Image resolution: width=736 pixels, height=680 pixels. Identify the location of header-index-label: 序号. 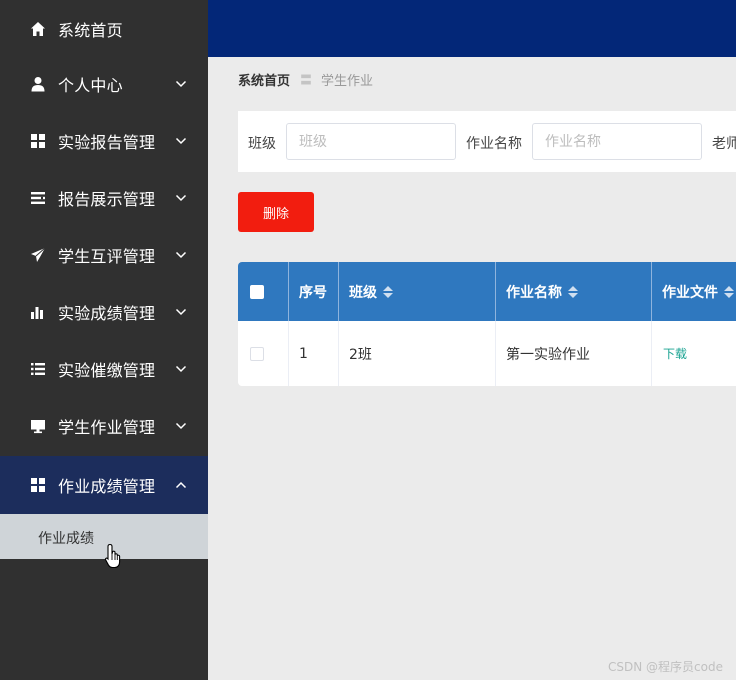
(313, 292).